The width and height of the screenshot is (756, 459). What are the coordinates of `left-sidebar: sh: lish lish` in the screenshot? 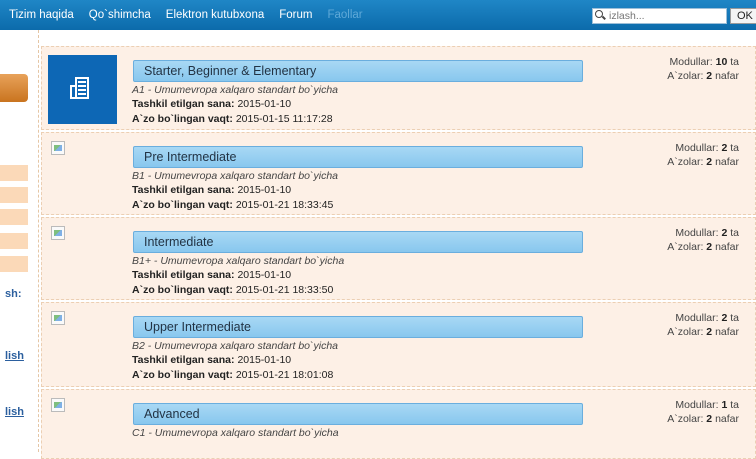 It's located at (14, 241).